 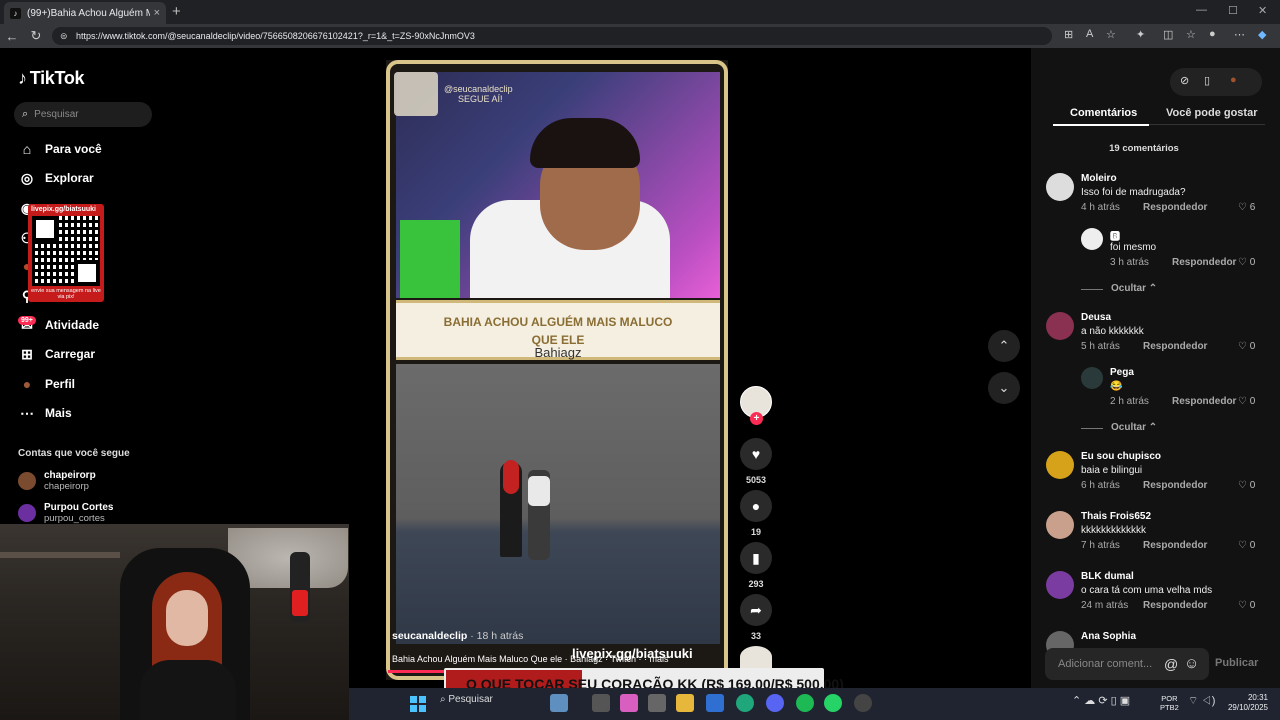 I want to click on commenter-name: Thais Frois652, so click(x=1116, y=516).